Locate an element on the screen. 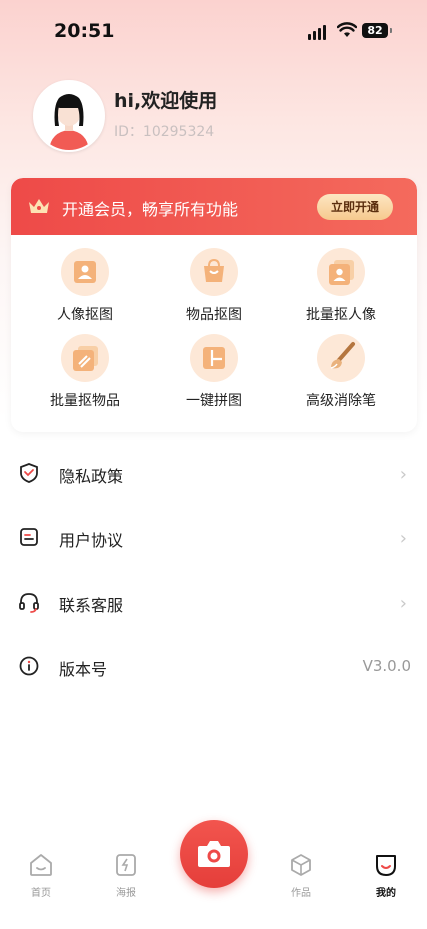 This screenshot has height=929, width=427. feature-label: 一键拼图 is located at coordinates (214, 401).